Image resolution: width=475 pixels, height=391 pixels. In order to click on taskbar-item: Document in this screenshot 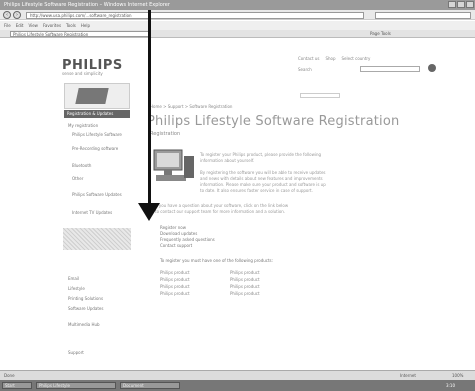, I will do `click(150, 385)`.